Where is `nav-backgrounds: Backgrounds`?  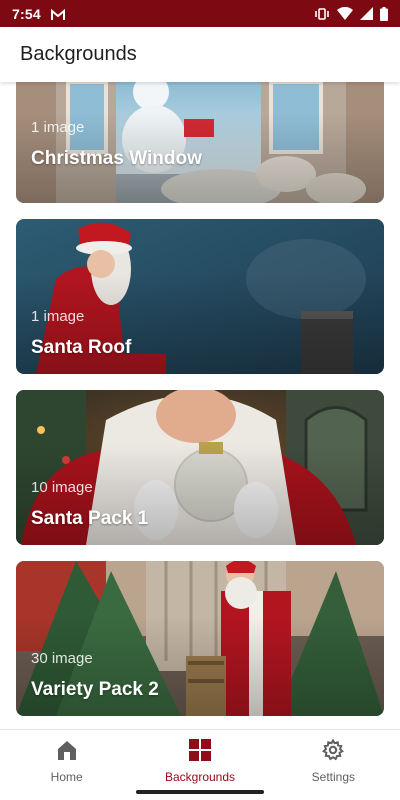 nav-backgrounds: Backgrounds is located at coordinates (199, 757).